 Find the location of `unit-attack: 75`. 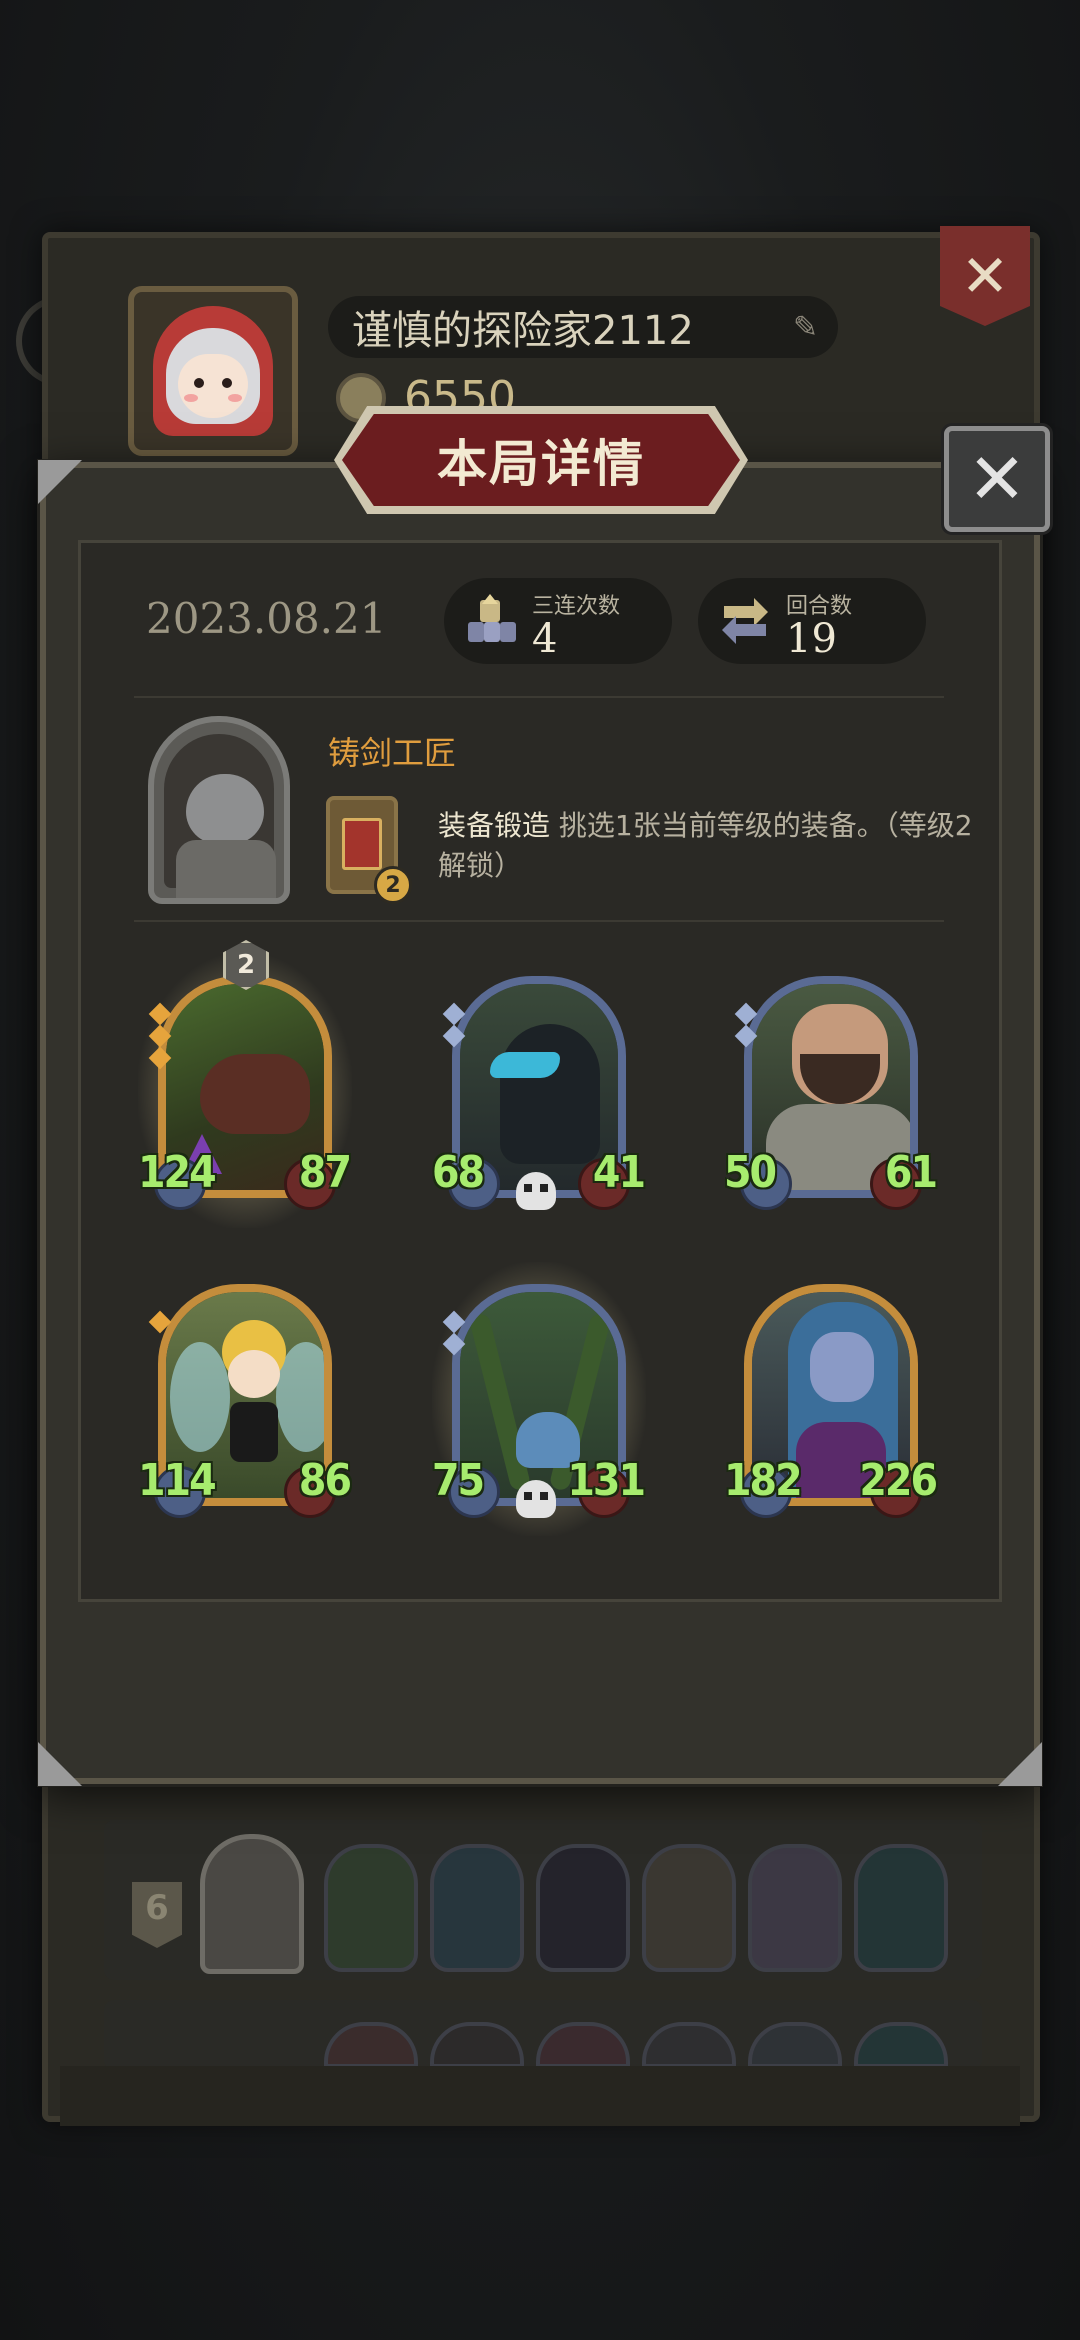

unit-attack: 75 is located at coordinates (458, 1480).